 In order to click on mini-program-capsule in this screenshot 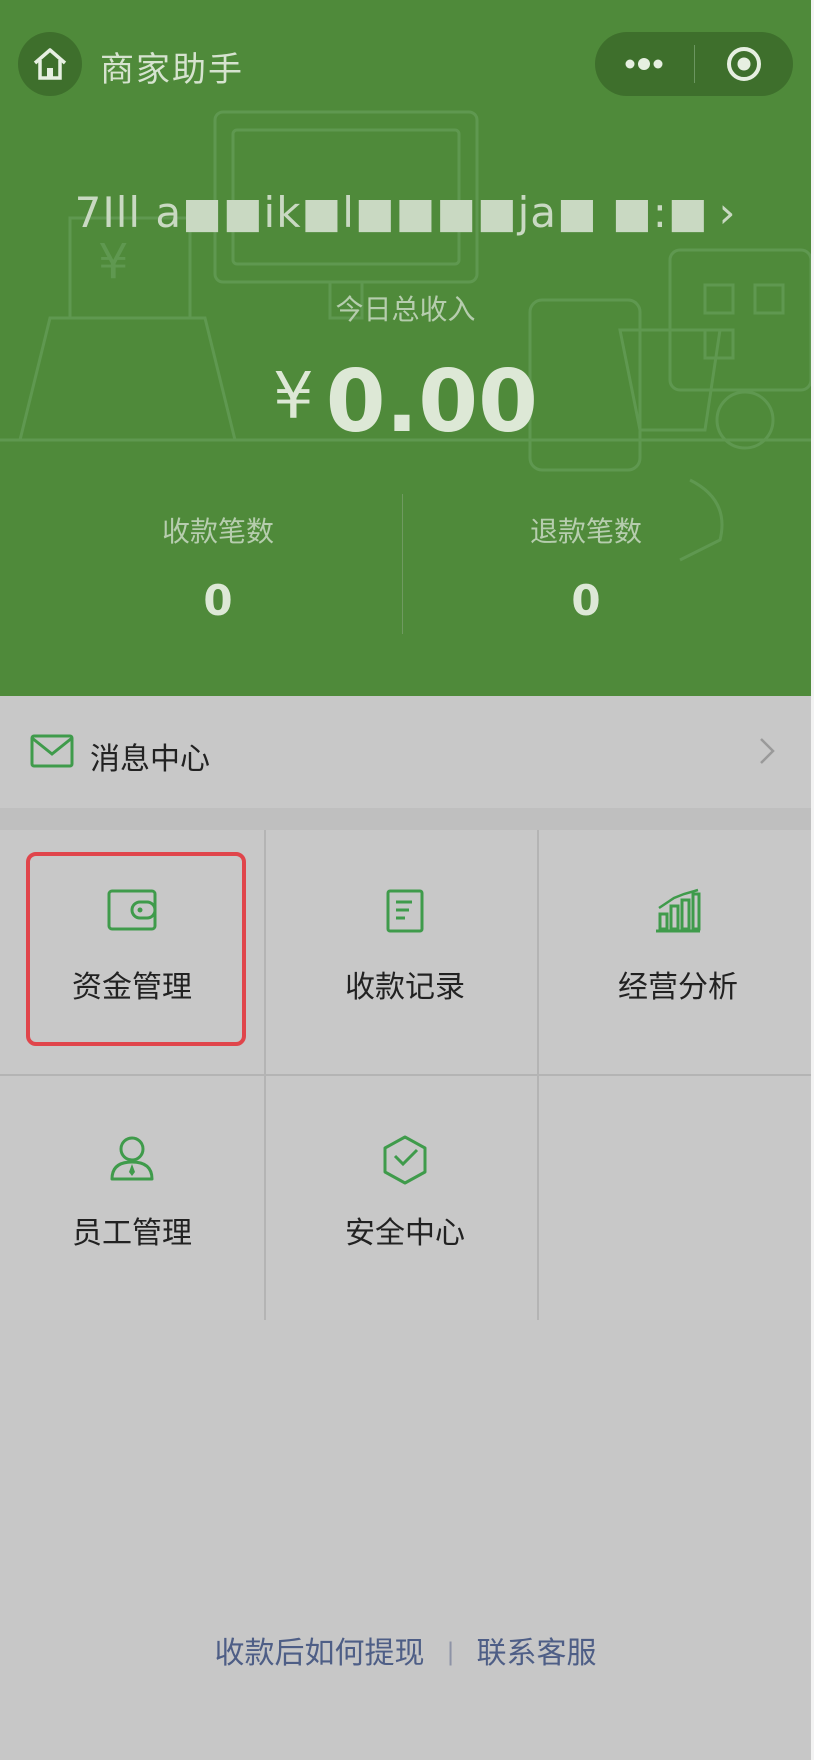, I will do `click(694, 64)`.